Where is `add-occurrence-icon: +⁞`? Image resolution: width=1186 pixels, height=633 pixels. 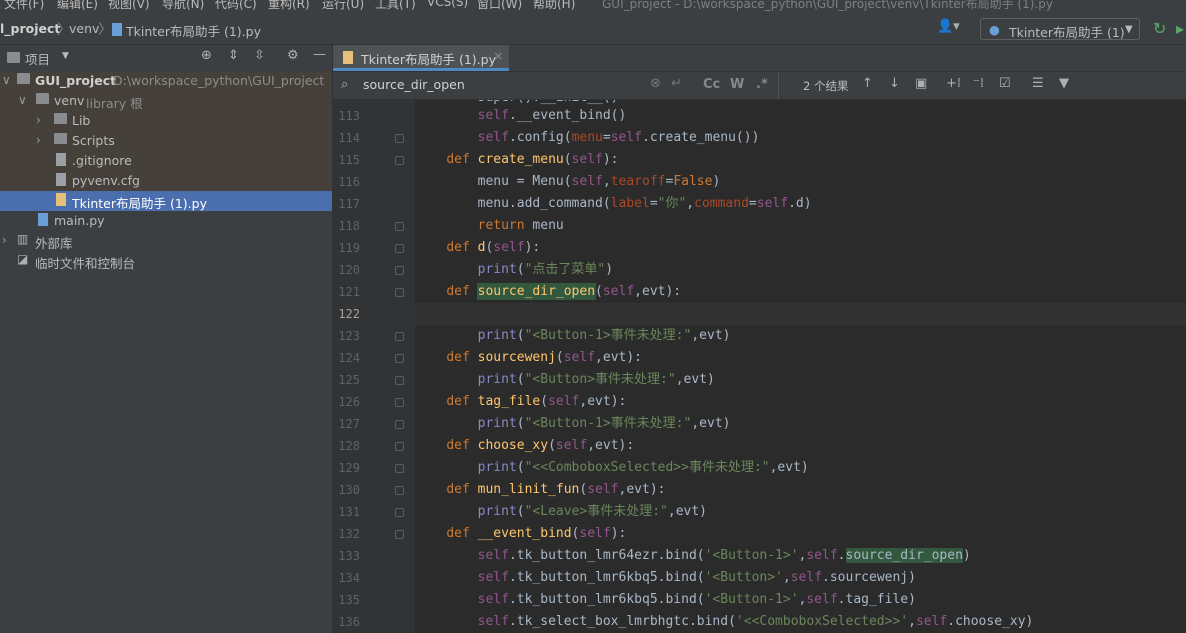 add-occurrence-icon: +⁞ is located at coordinates (953, 83).